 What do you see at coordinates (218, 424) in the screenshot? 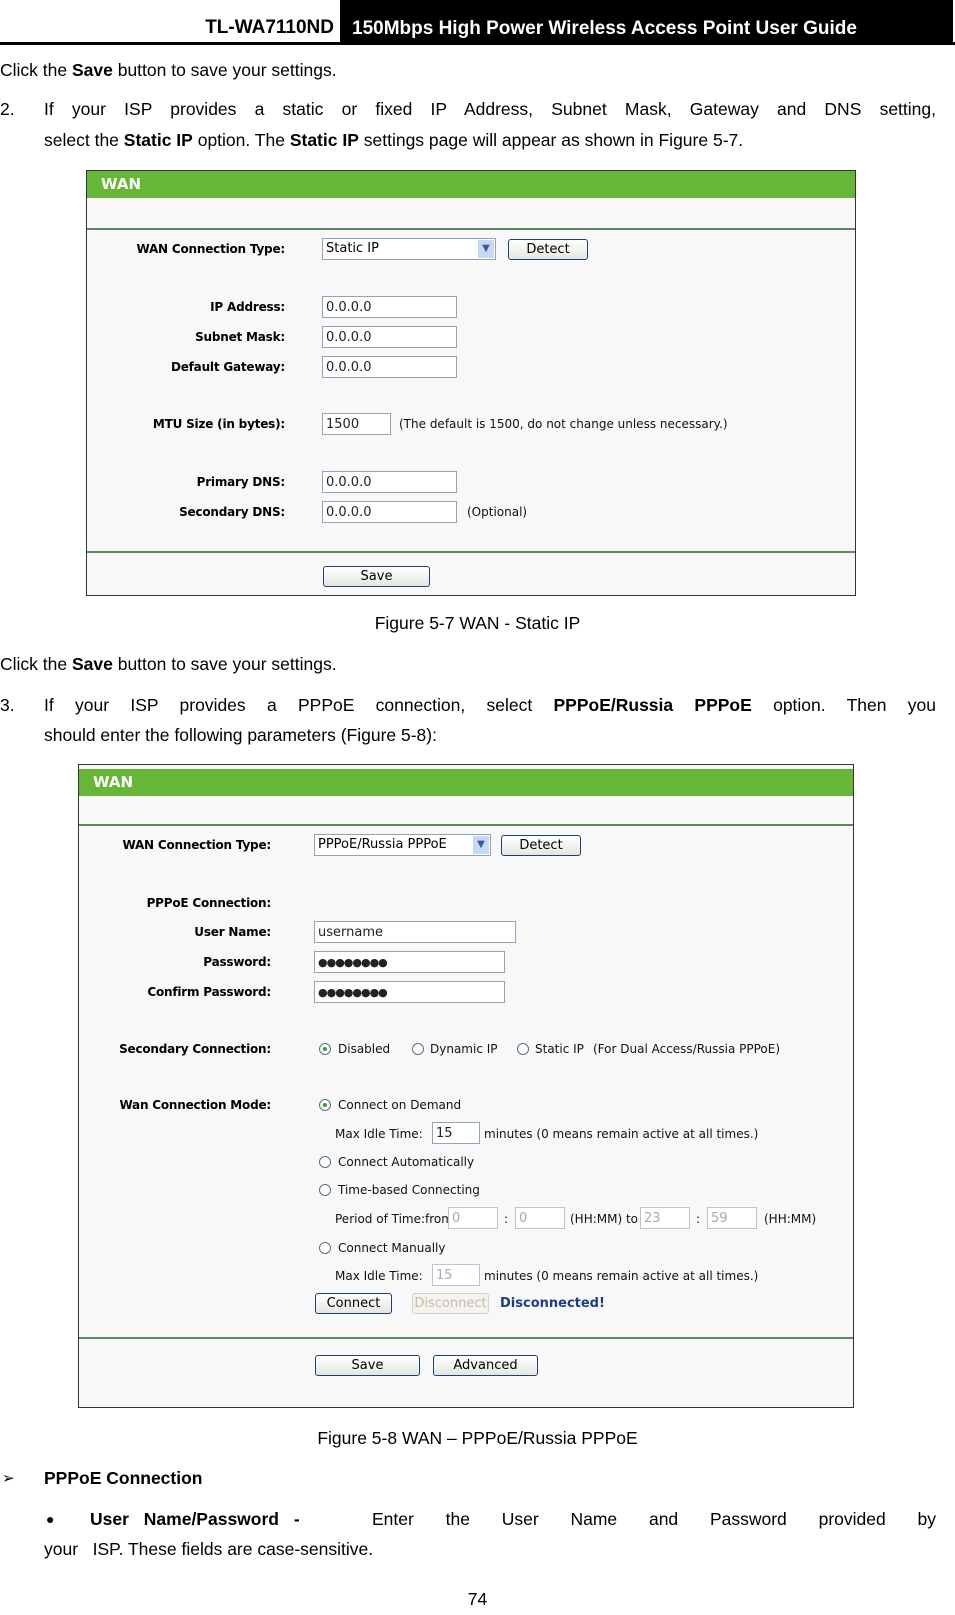
I see `mtu-label: MTU Size (in bytes):` at bounding box center [218, 424].